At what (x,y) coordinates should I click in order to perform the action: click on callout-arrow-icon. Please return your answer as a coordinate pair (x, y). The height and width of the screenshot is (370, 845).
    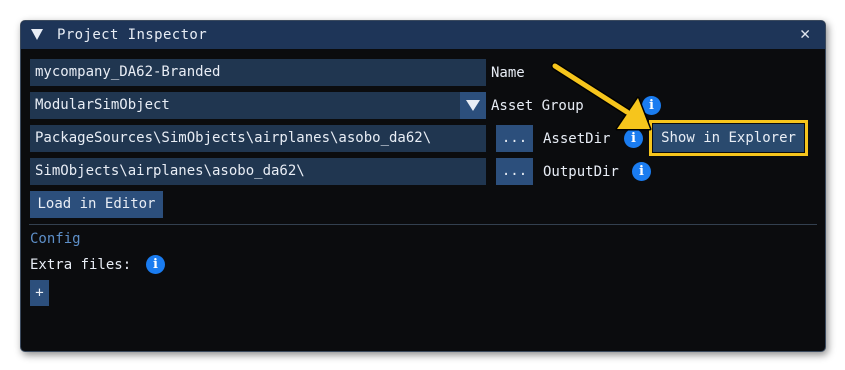
    Looking at the image, I should click on (601, 96).